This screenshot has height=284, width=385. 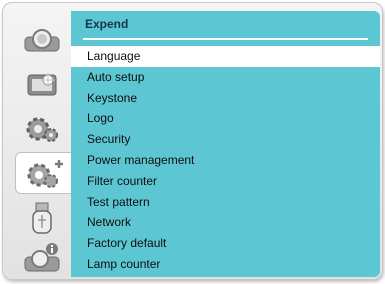 I want to click on menu-item-auto-setup: Auto setup, so click(x=225, y=77).